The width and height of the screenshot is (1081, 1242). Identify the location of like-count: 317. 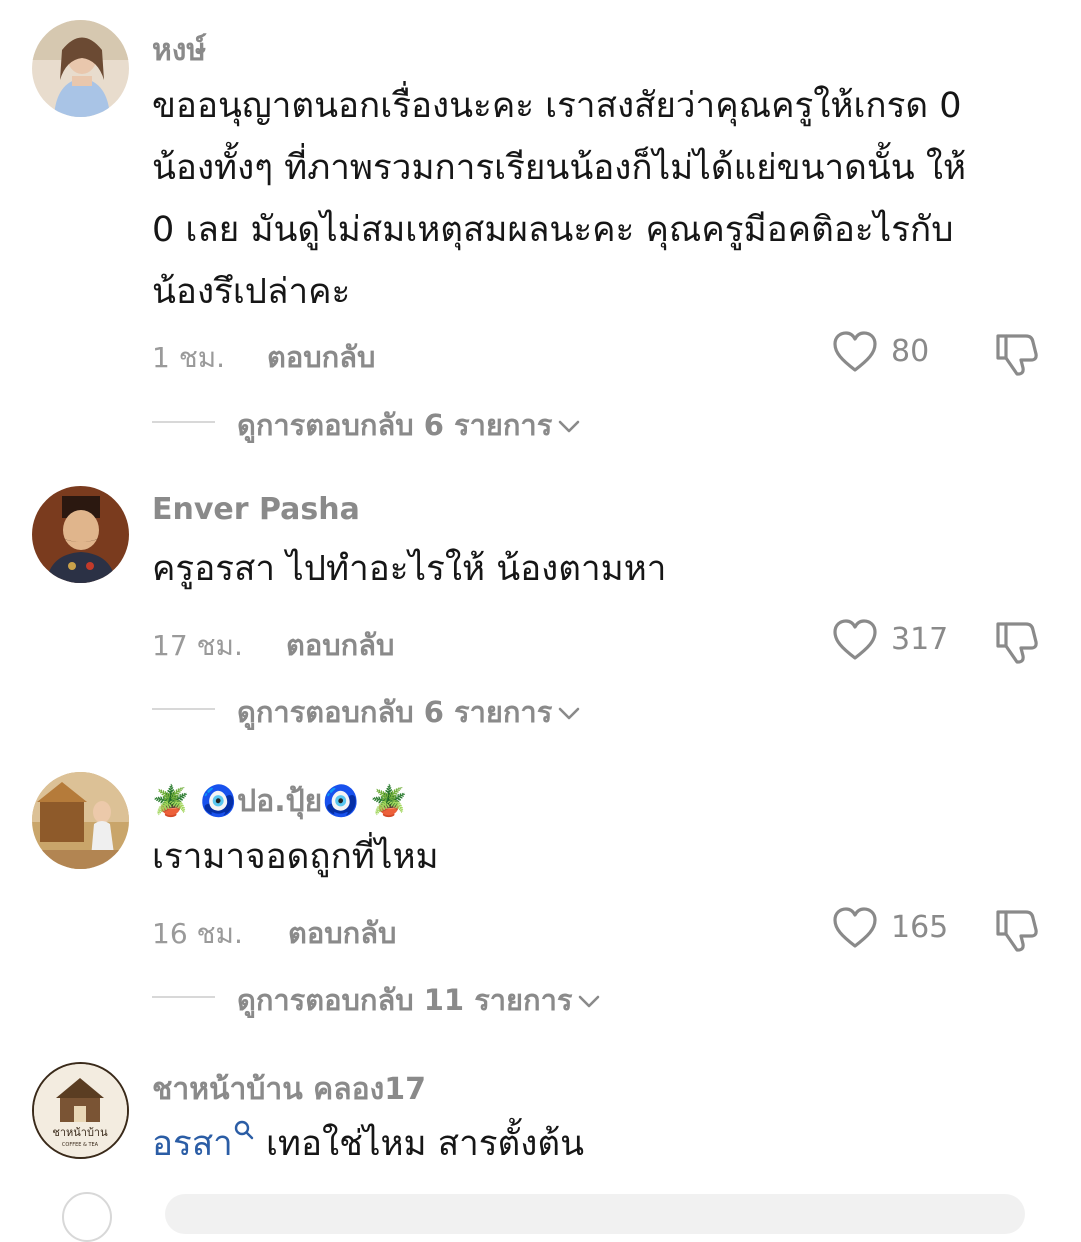
(920, 639).